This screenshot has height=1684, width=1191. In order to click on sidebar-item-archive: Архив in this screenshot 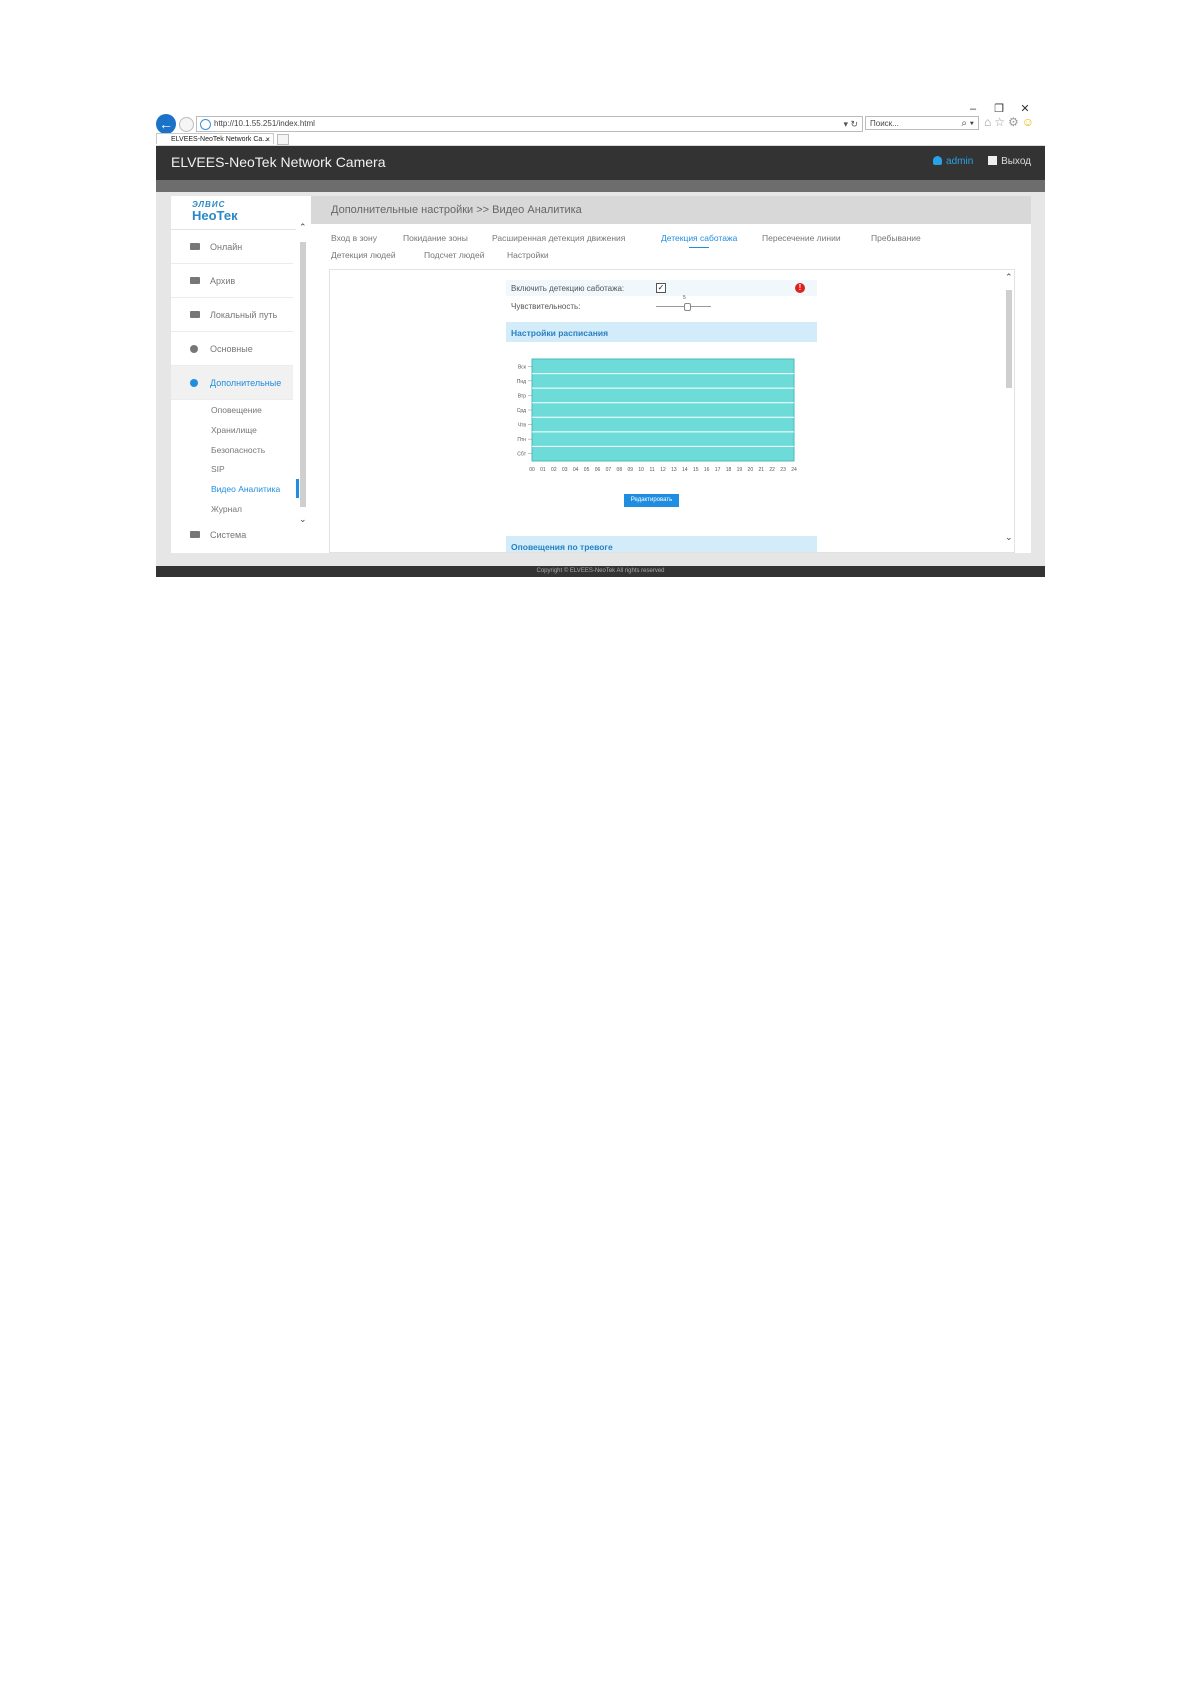, I will do `click(232, 281)`.